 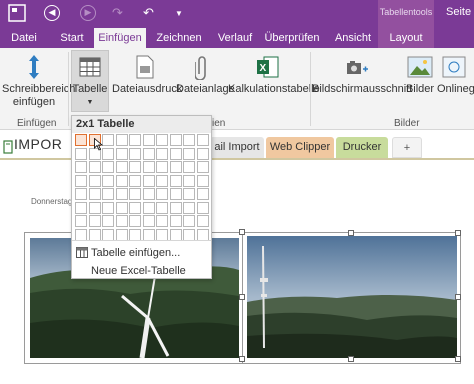 I want to click on notebook-icon, so click(x=8, y=148).